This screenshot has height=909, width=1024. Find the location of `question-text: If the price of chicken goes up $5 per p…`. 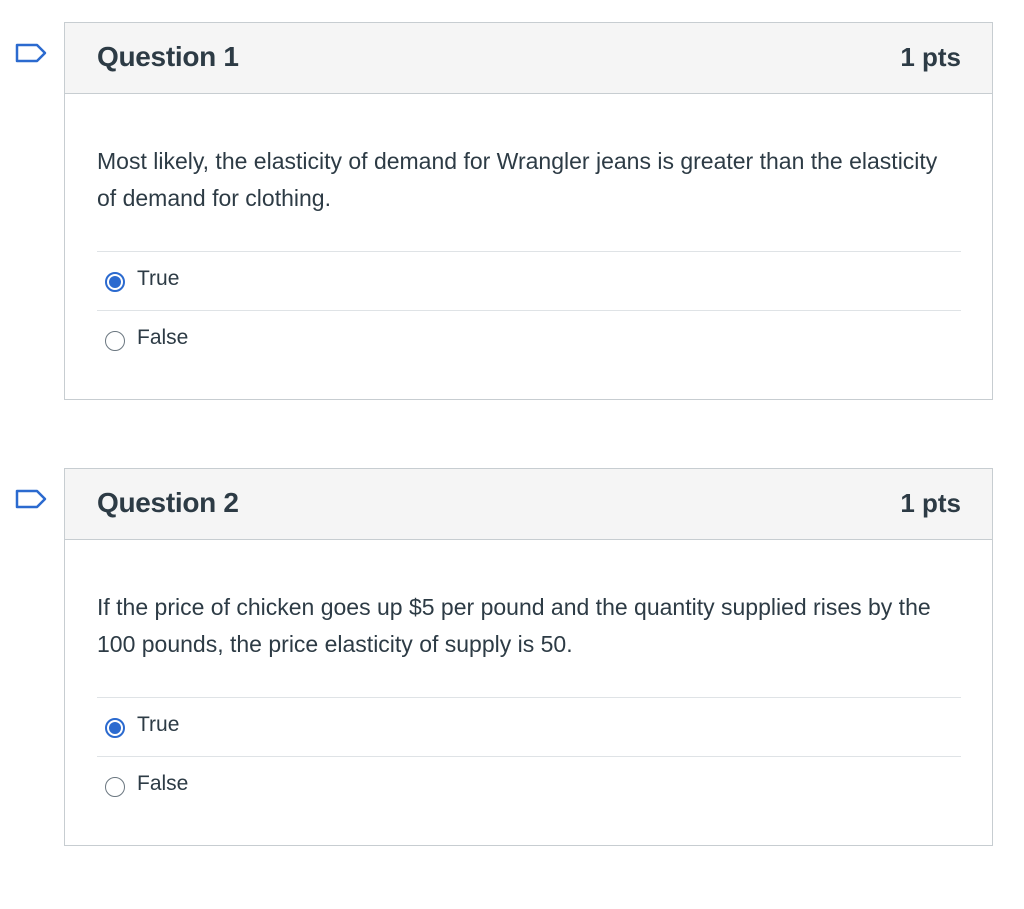

question-text: If the price of chicken goes up $5 per p… is located at coordinates (514, 625).